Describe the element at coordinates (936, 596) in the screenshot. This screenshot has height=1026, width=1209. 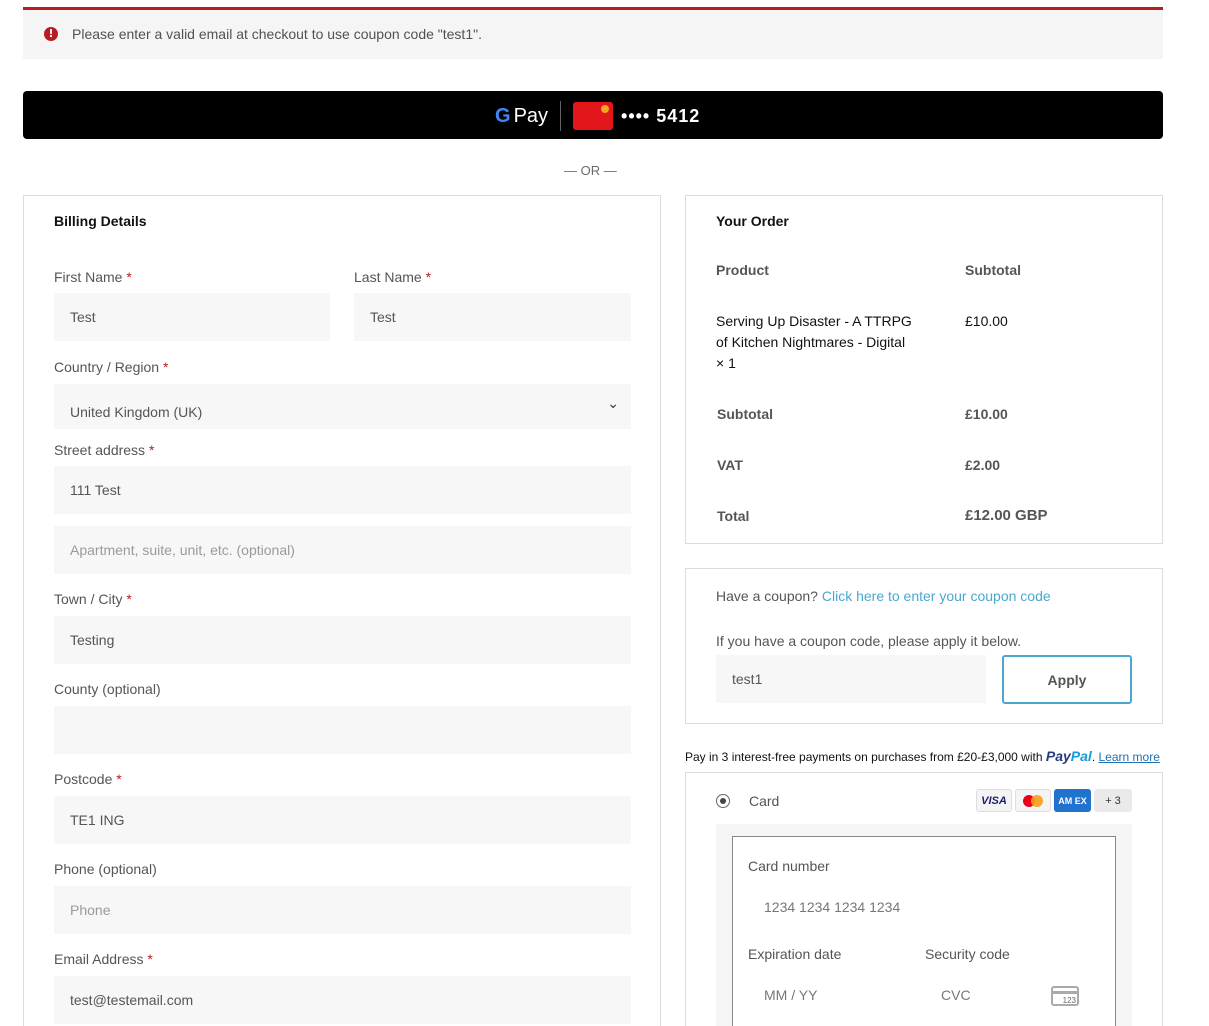
I see `coupon-link: Click here to enter your coupon code` at that location.